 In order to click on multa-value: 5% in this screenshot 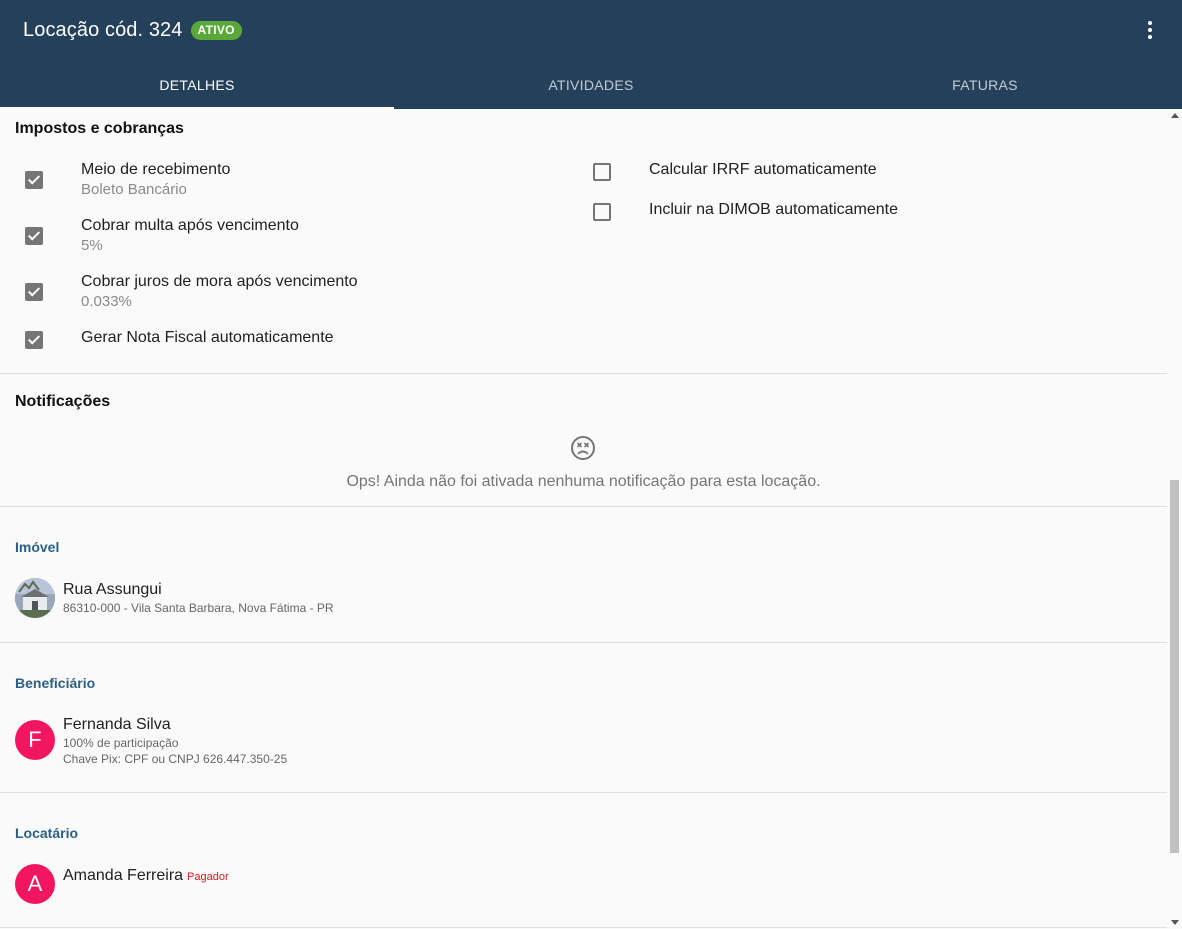, I will do `click(92, 245)`.